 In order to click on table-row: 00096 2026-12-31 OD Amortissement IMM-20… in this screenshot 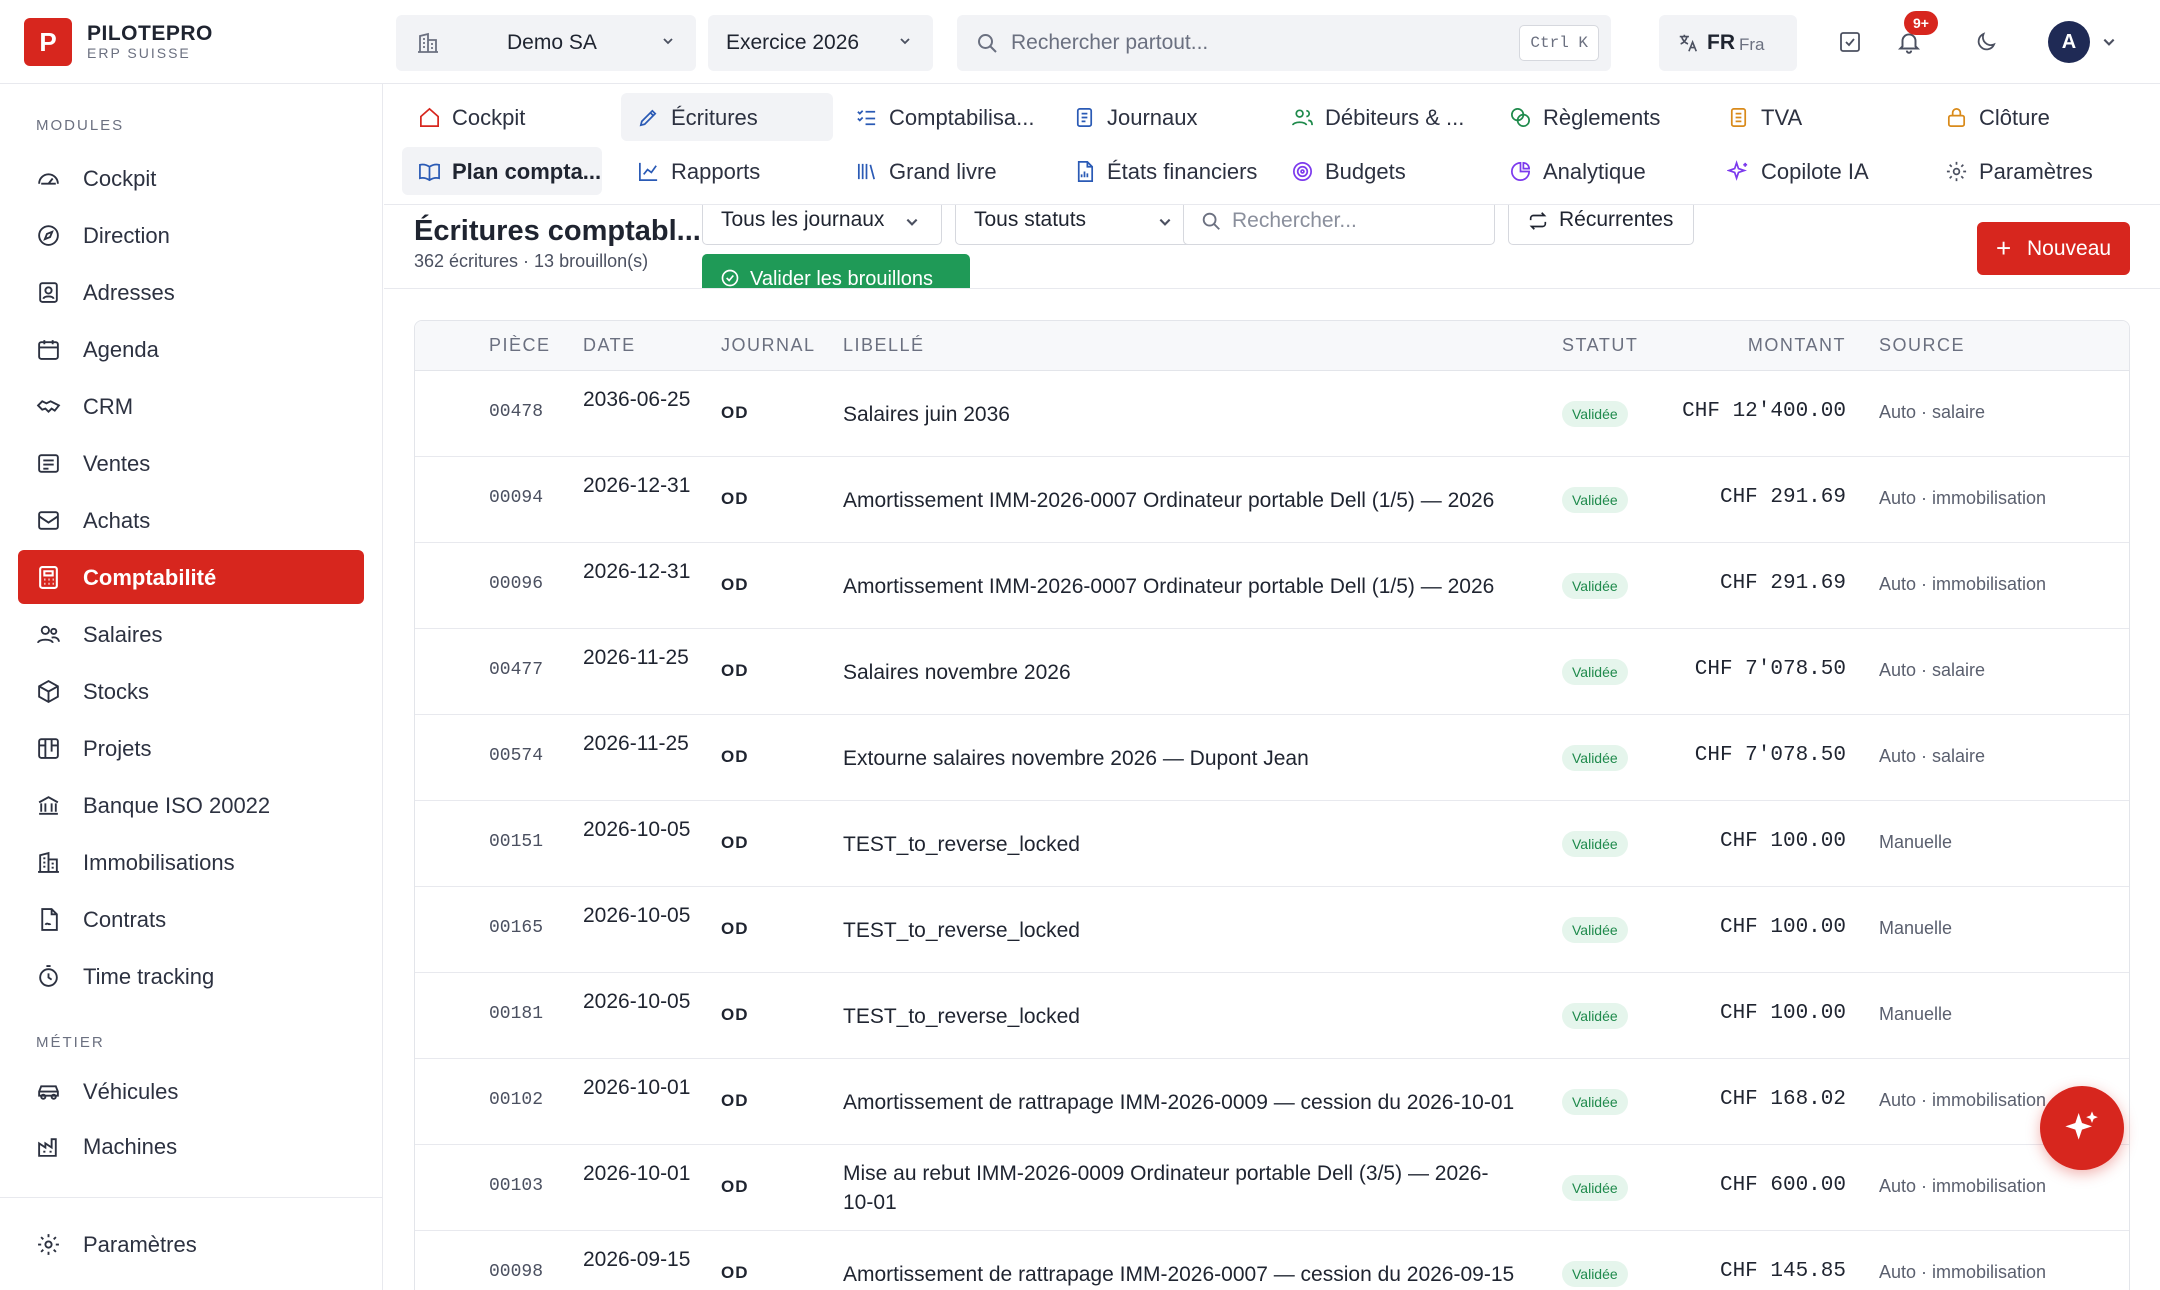, I will do `click(1272, 586)`.